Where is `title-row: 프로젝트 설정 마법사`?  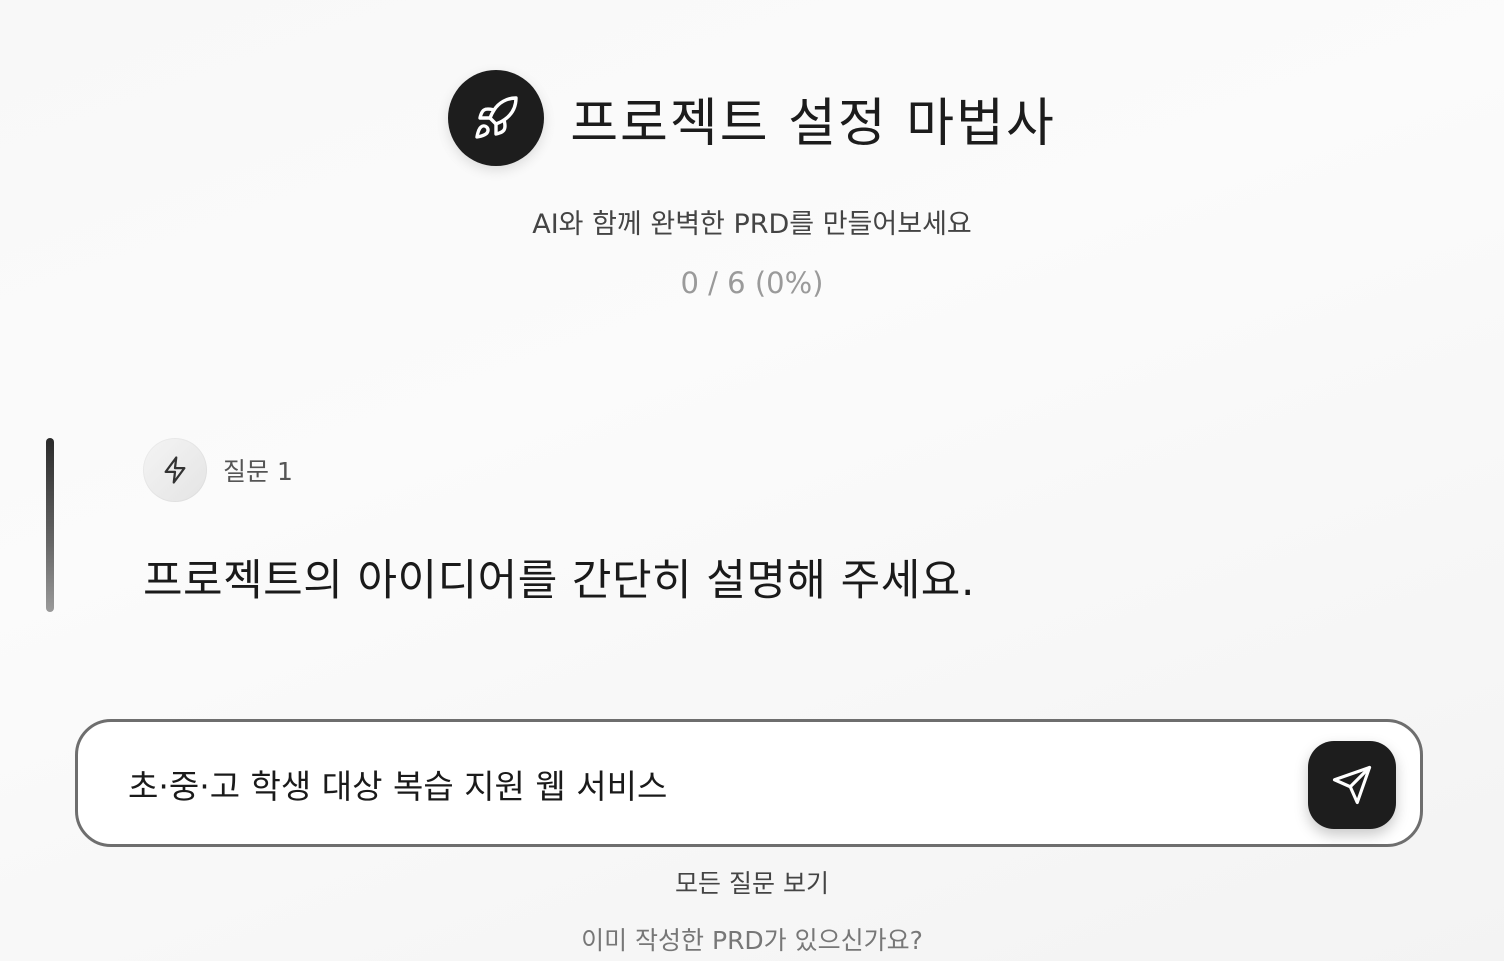 title-row: 프로젝트 설정 마법사 is located at coordinates (752, 118).